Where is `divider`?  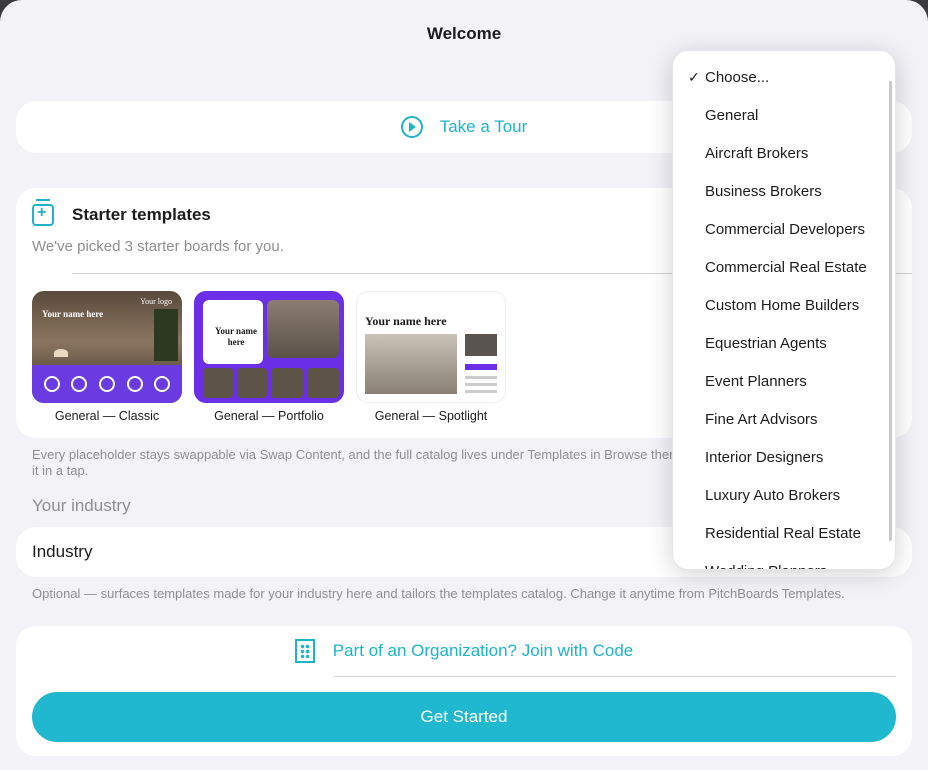 divider is located at coordinates (615, 676).